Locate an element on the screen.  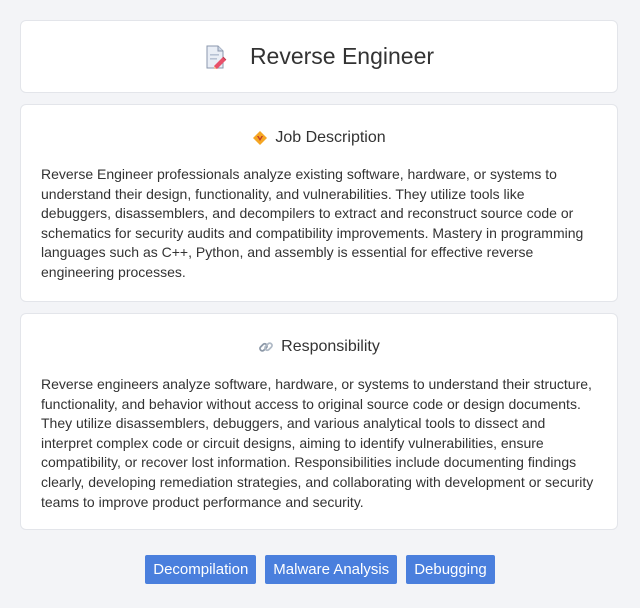
responsibility-header: Responsibility is located at coordinates (319, 347).